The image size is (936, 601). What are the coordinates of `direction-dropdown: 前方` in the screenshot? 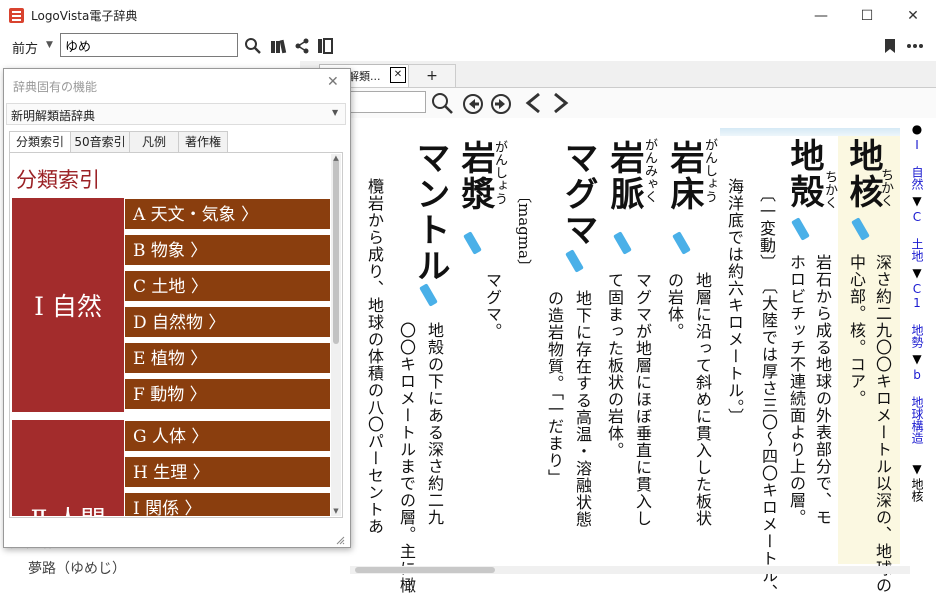 It's located at (25, 47).